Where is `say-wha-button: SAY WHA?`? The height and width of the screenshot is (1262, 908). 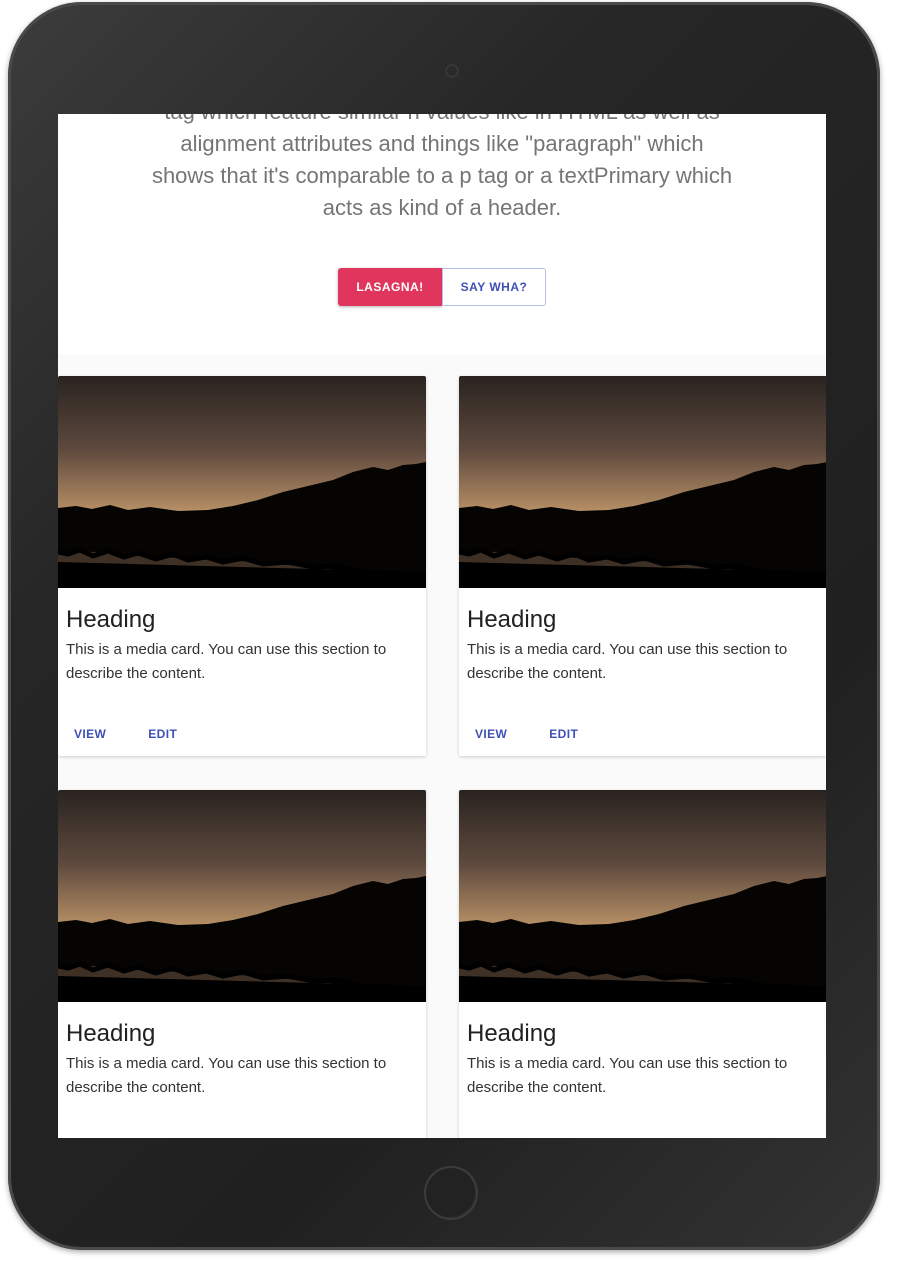
say-wha-button: SAY WHA? is located at coordinates (494, 287).